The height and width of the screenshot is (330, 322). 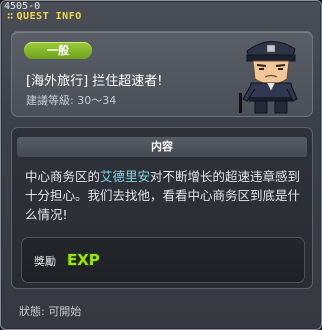 I want to click on quest-name: [海外旅行] 拦住超速者!, so click(x=94, y=81).